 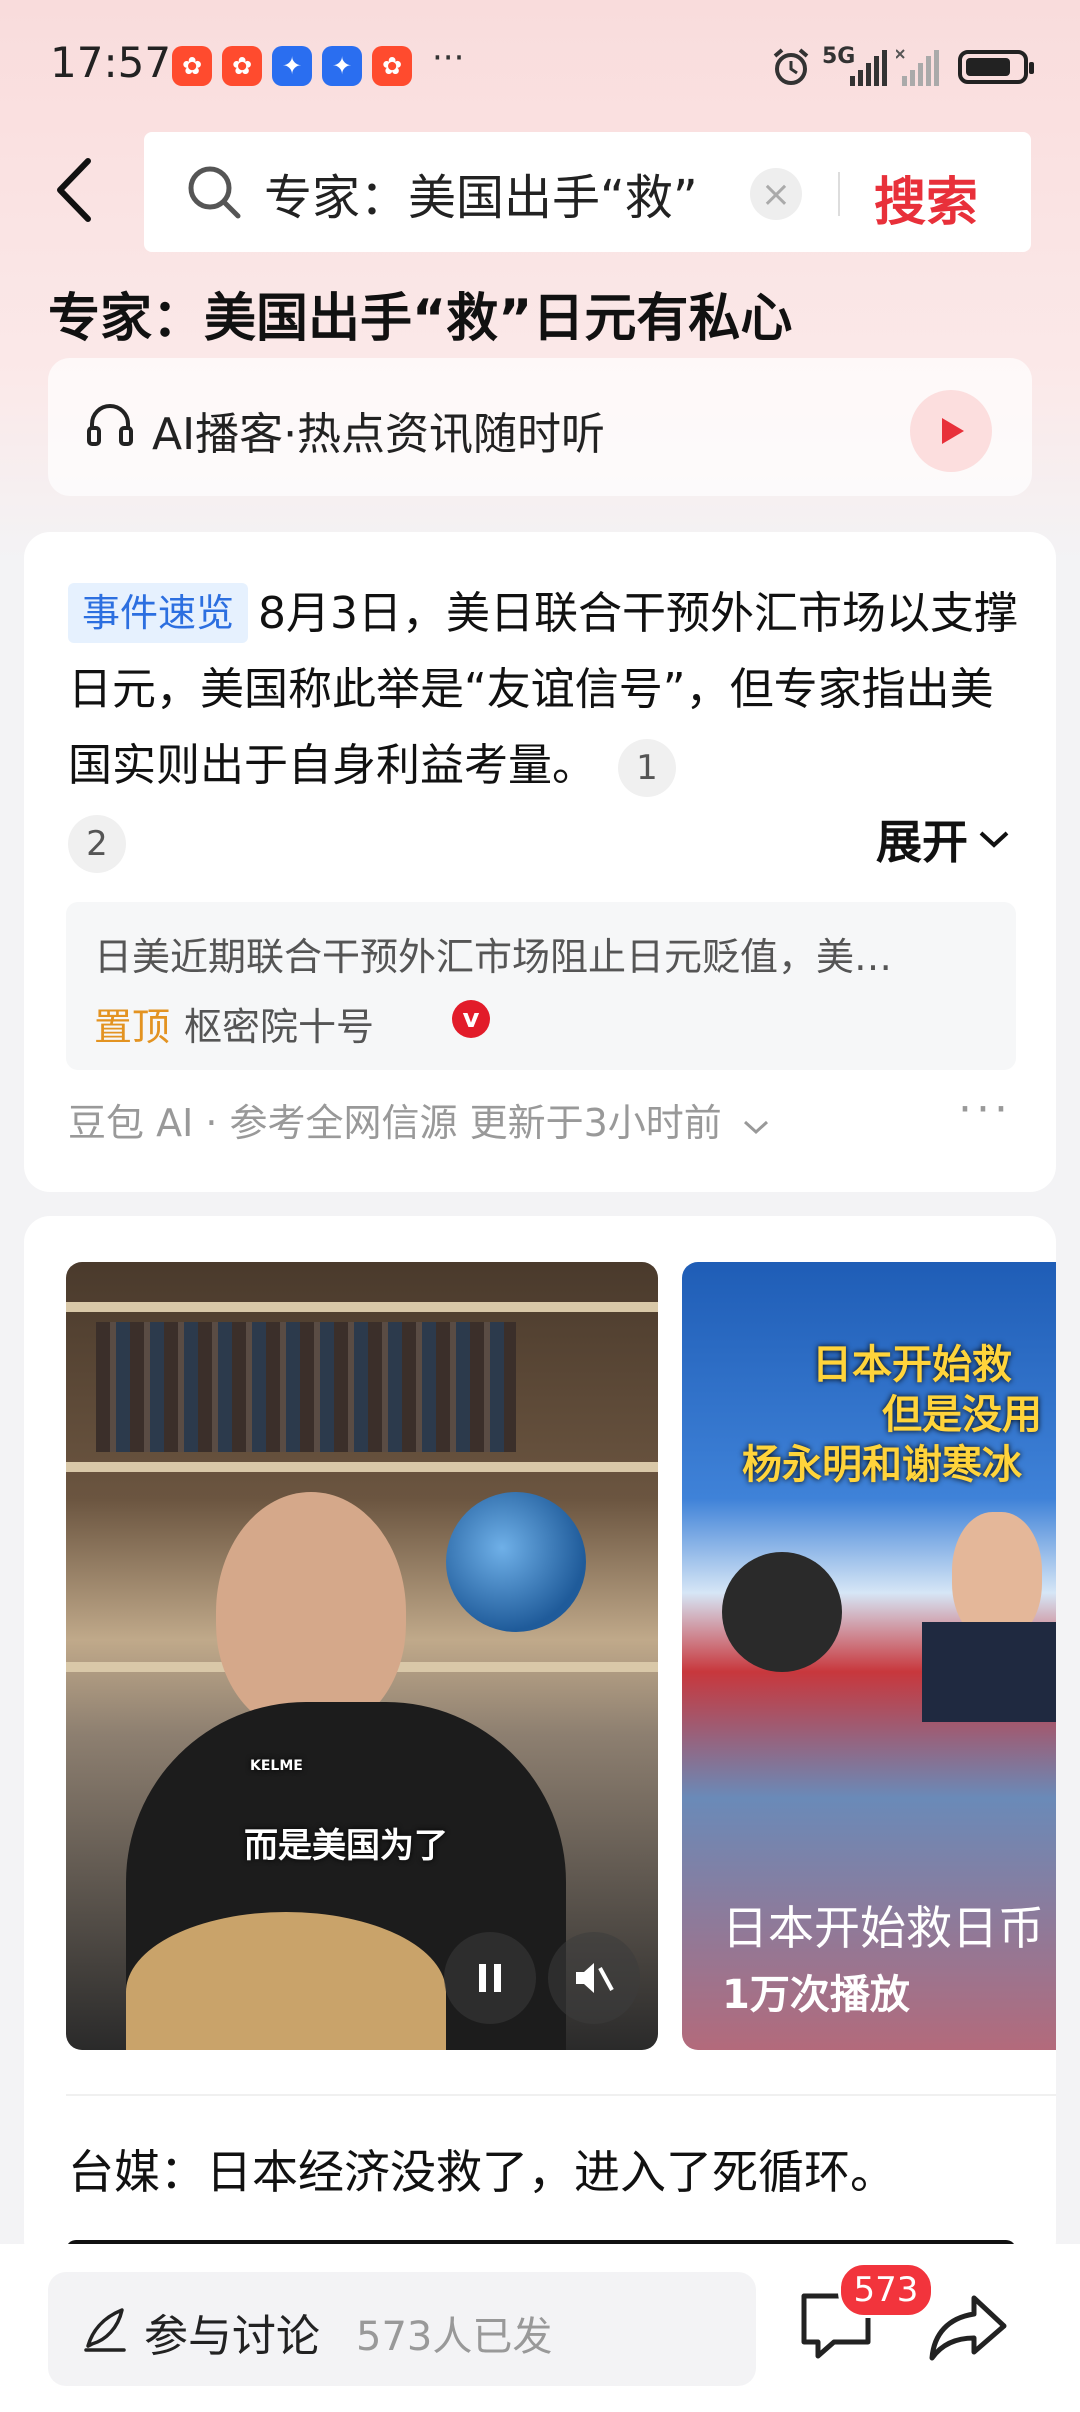 I want to click on event-tag: 事件速览, so click(x=158, y=613).